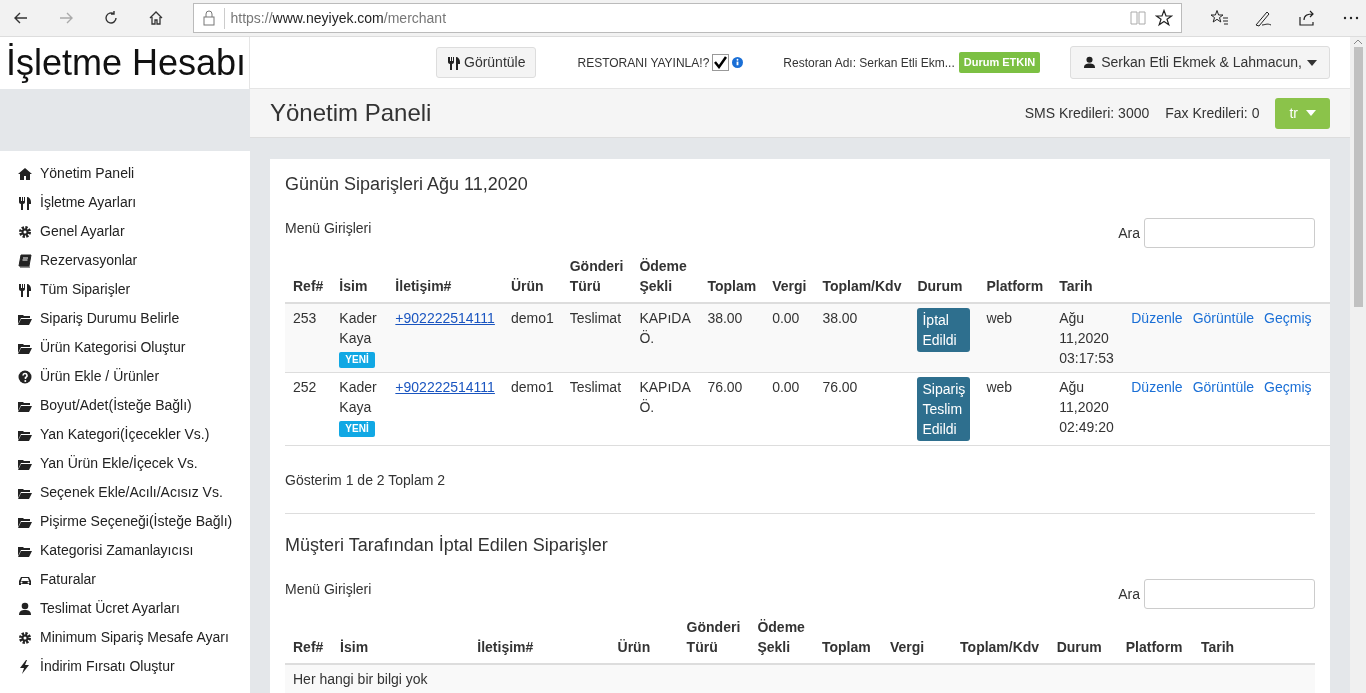  I want to click on sidebar-link: Teslimat Ücret Ayarları, so click(125, 608).